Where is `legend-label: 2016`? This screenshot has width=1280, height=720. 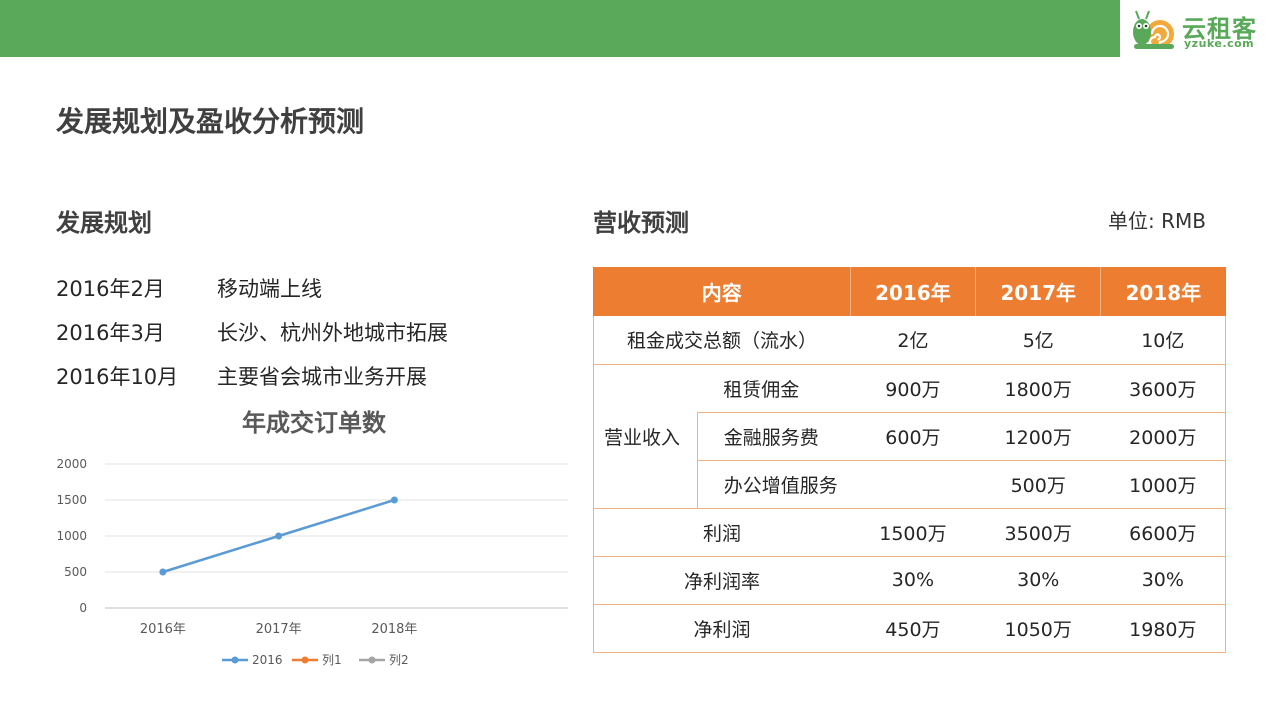 legend-label: 2016 is located at coordinates (267, 660).